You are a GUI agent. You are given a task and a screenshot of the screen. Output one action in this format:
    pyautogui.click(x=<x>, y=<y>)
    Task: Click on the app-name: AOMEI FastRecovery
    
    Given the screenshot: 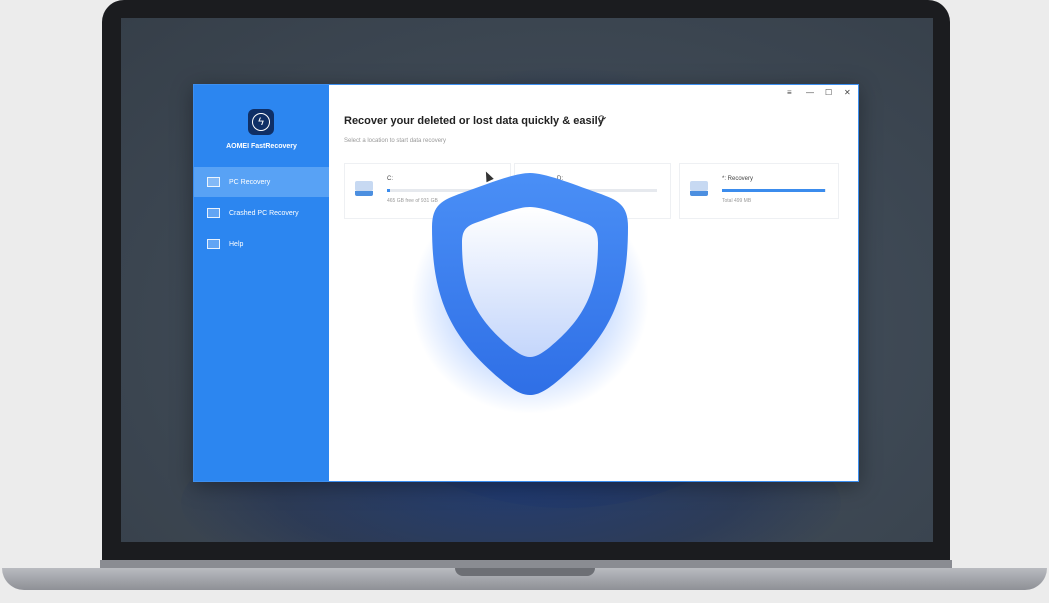 What is the action you would take?
    pyautogui.click(x=261, y=146)
    